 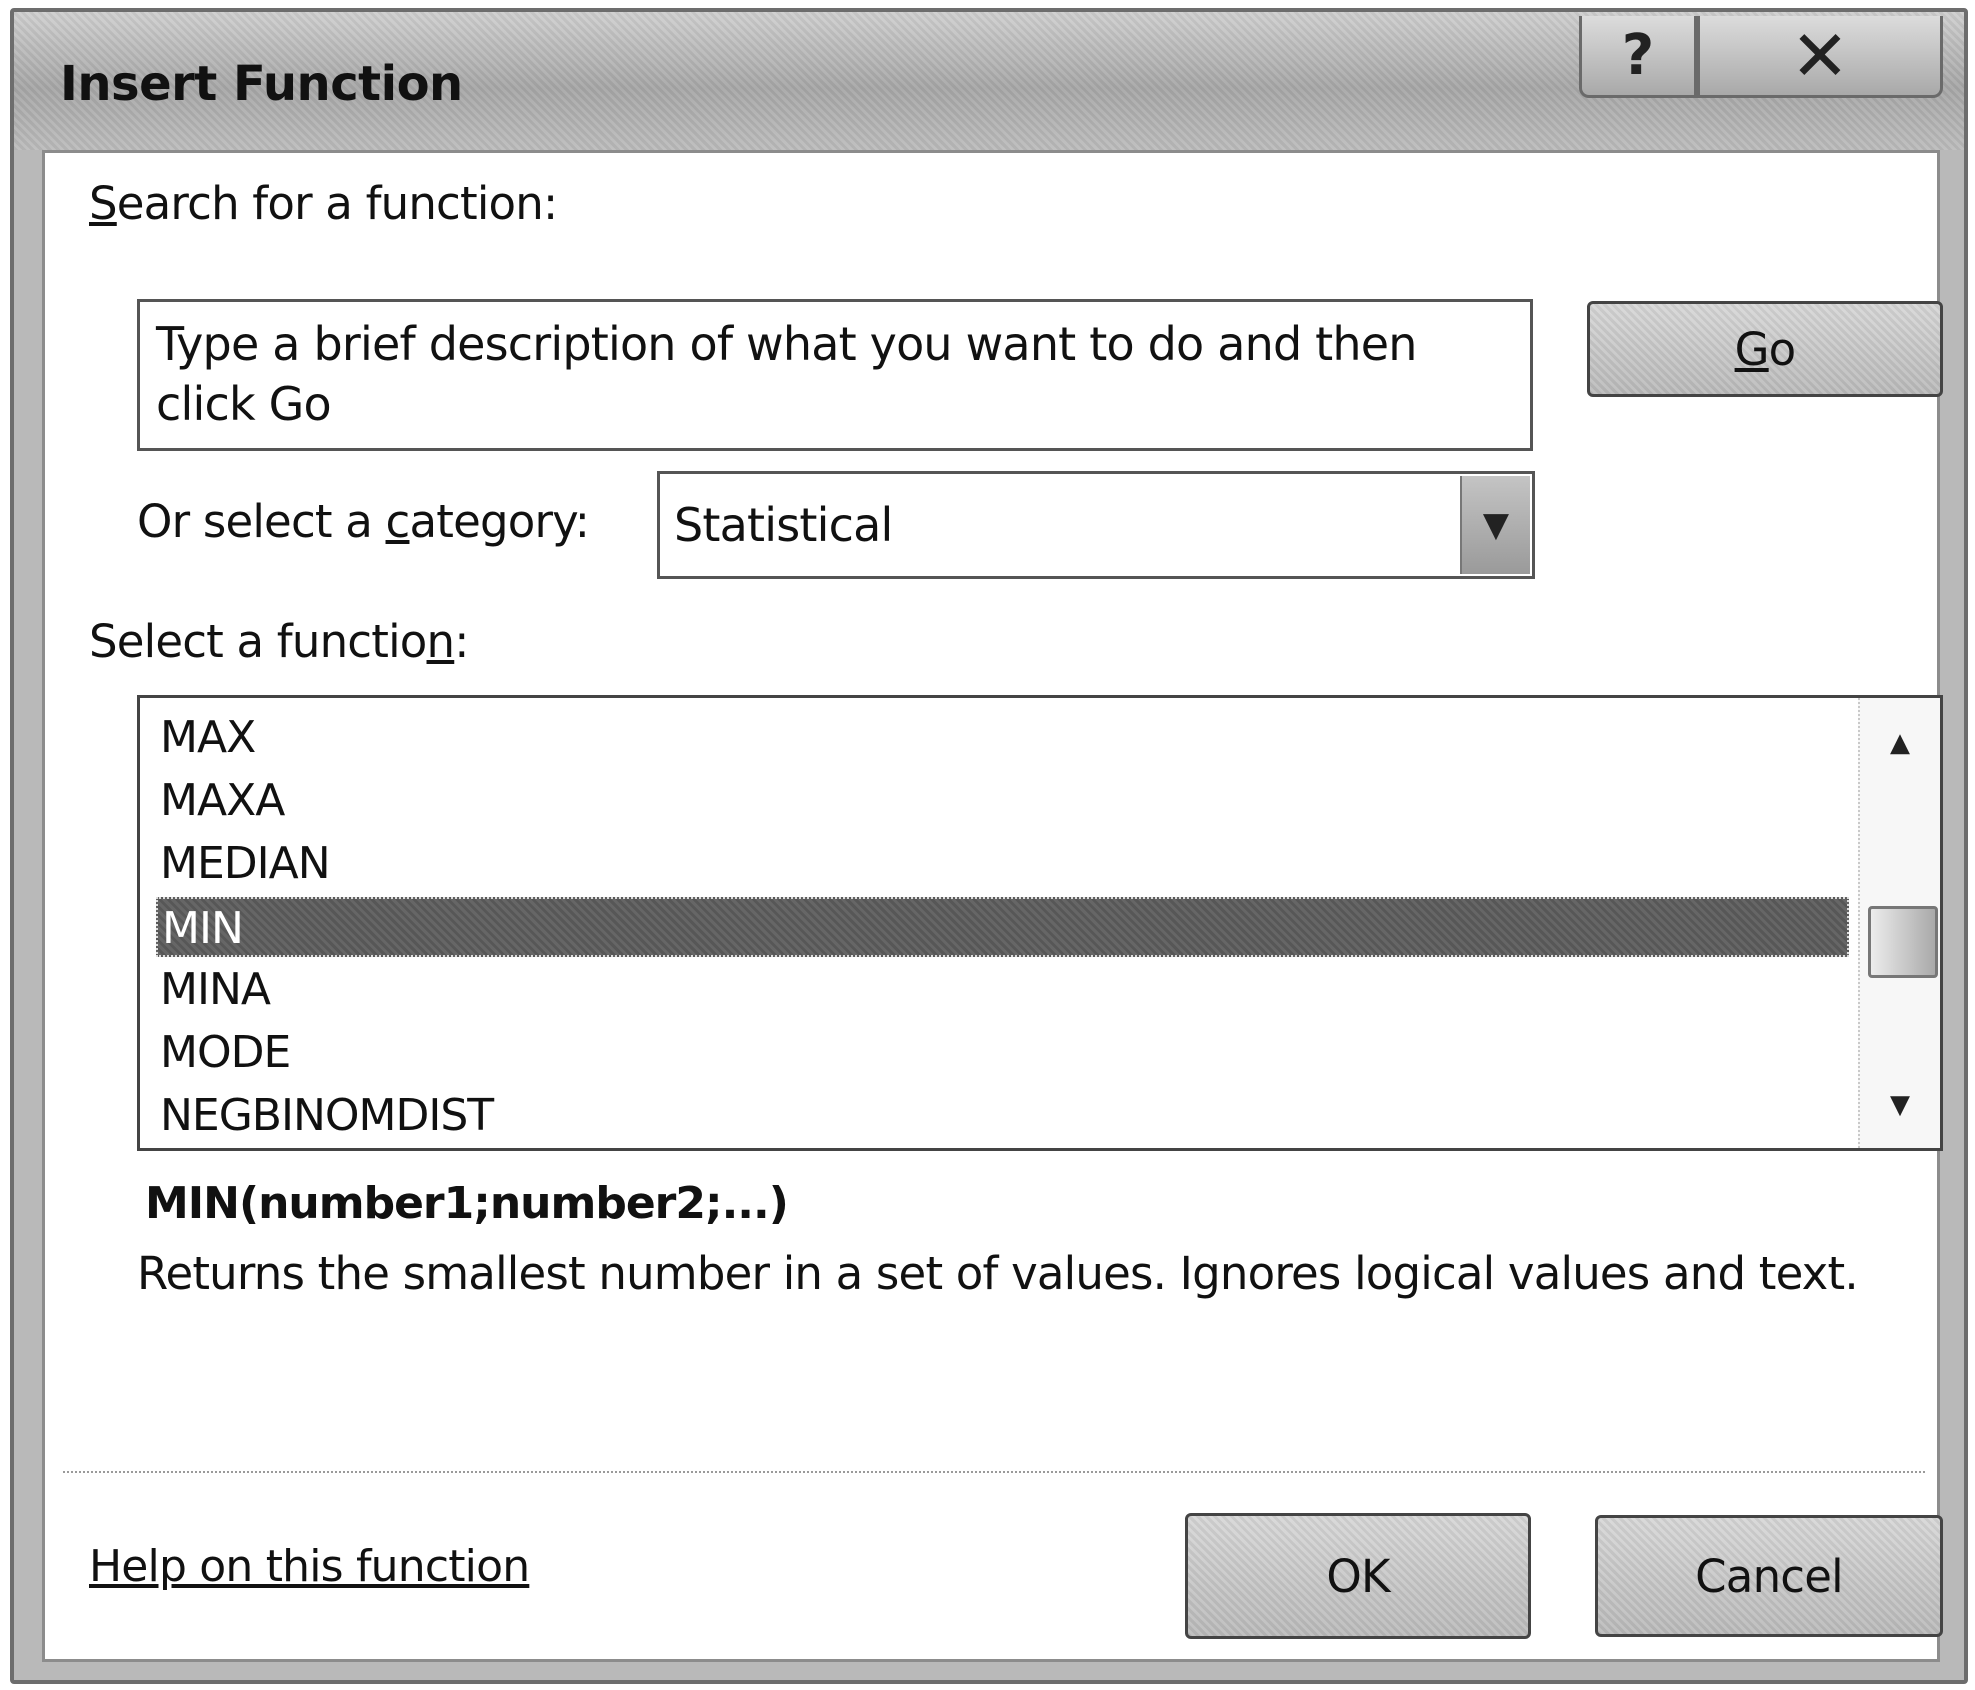 I want to click on category-label: Or select a category:, so click(x=363, y=521).